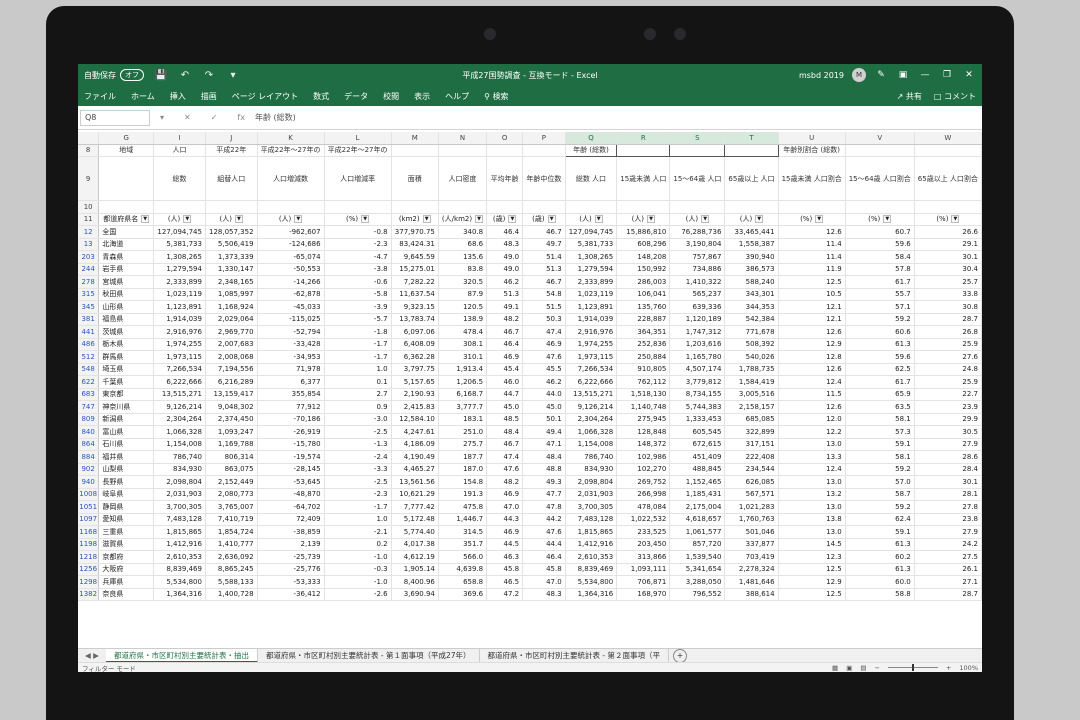 This screenshot has height=720, width=1080. Describe the element at coordinates (457, 96) in the screenshot. I see `menu-help: ヘルプ` at that location.